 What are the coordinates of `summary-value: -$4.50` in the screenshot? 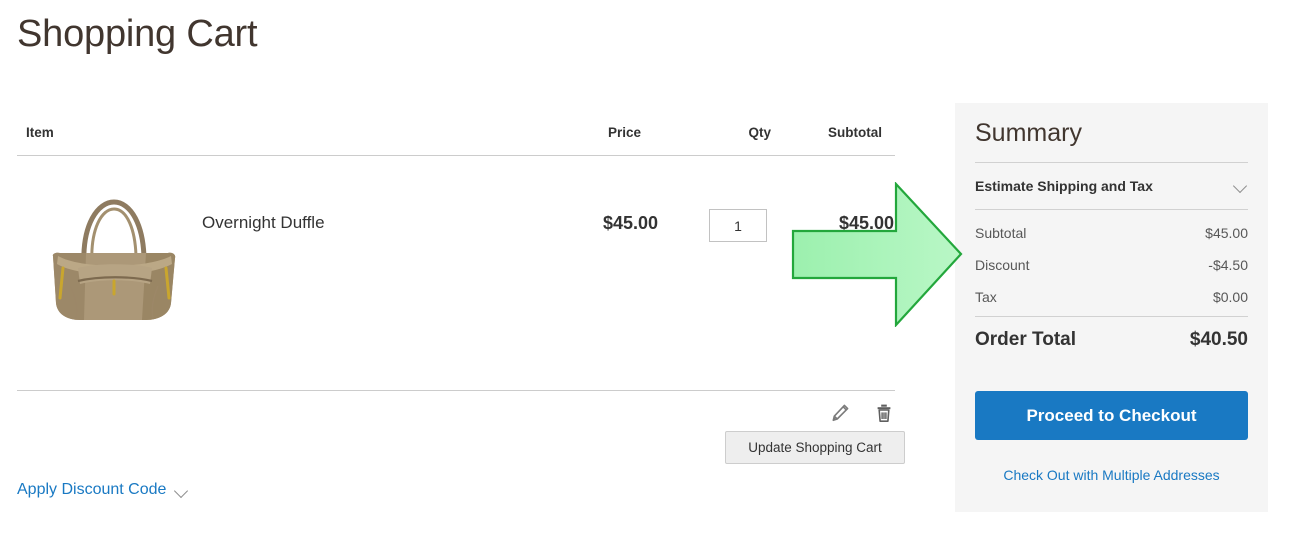 It's located at (1228, 265).